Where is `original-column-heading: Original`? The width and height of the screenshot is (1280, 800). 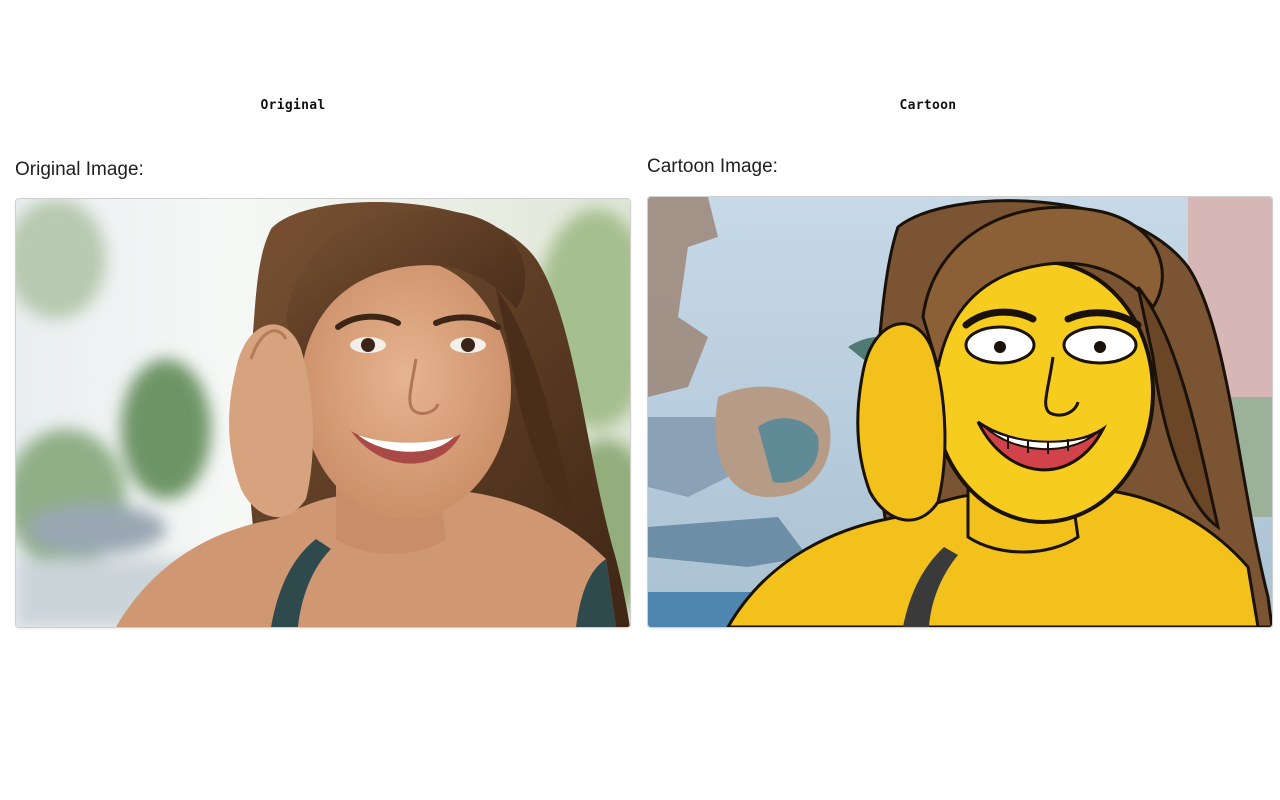
original-column-heading: Original is located at coordinates (293, 105).